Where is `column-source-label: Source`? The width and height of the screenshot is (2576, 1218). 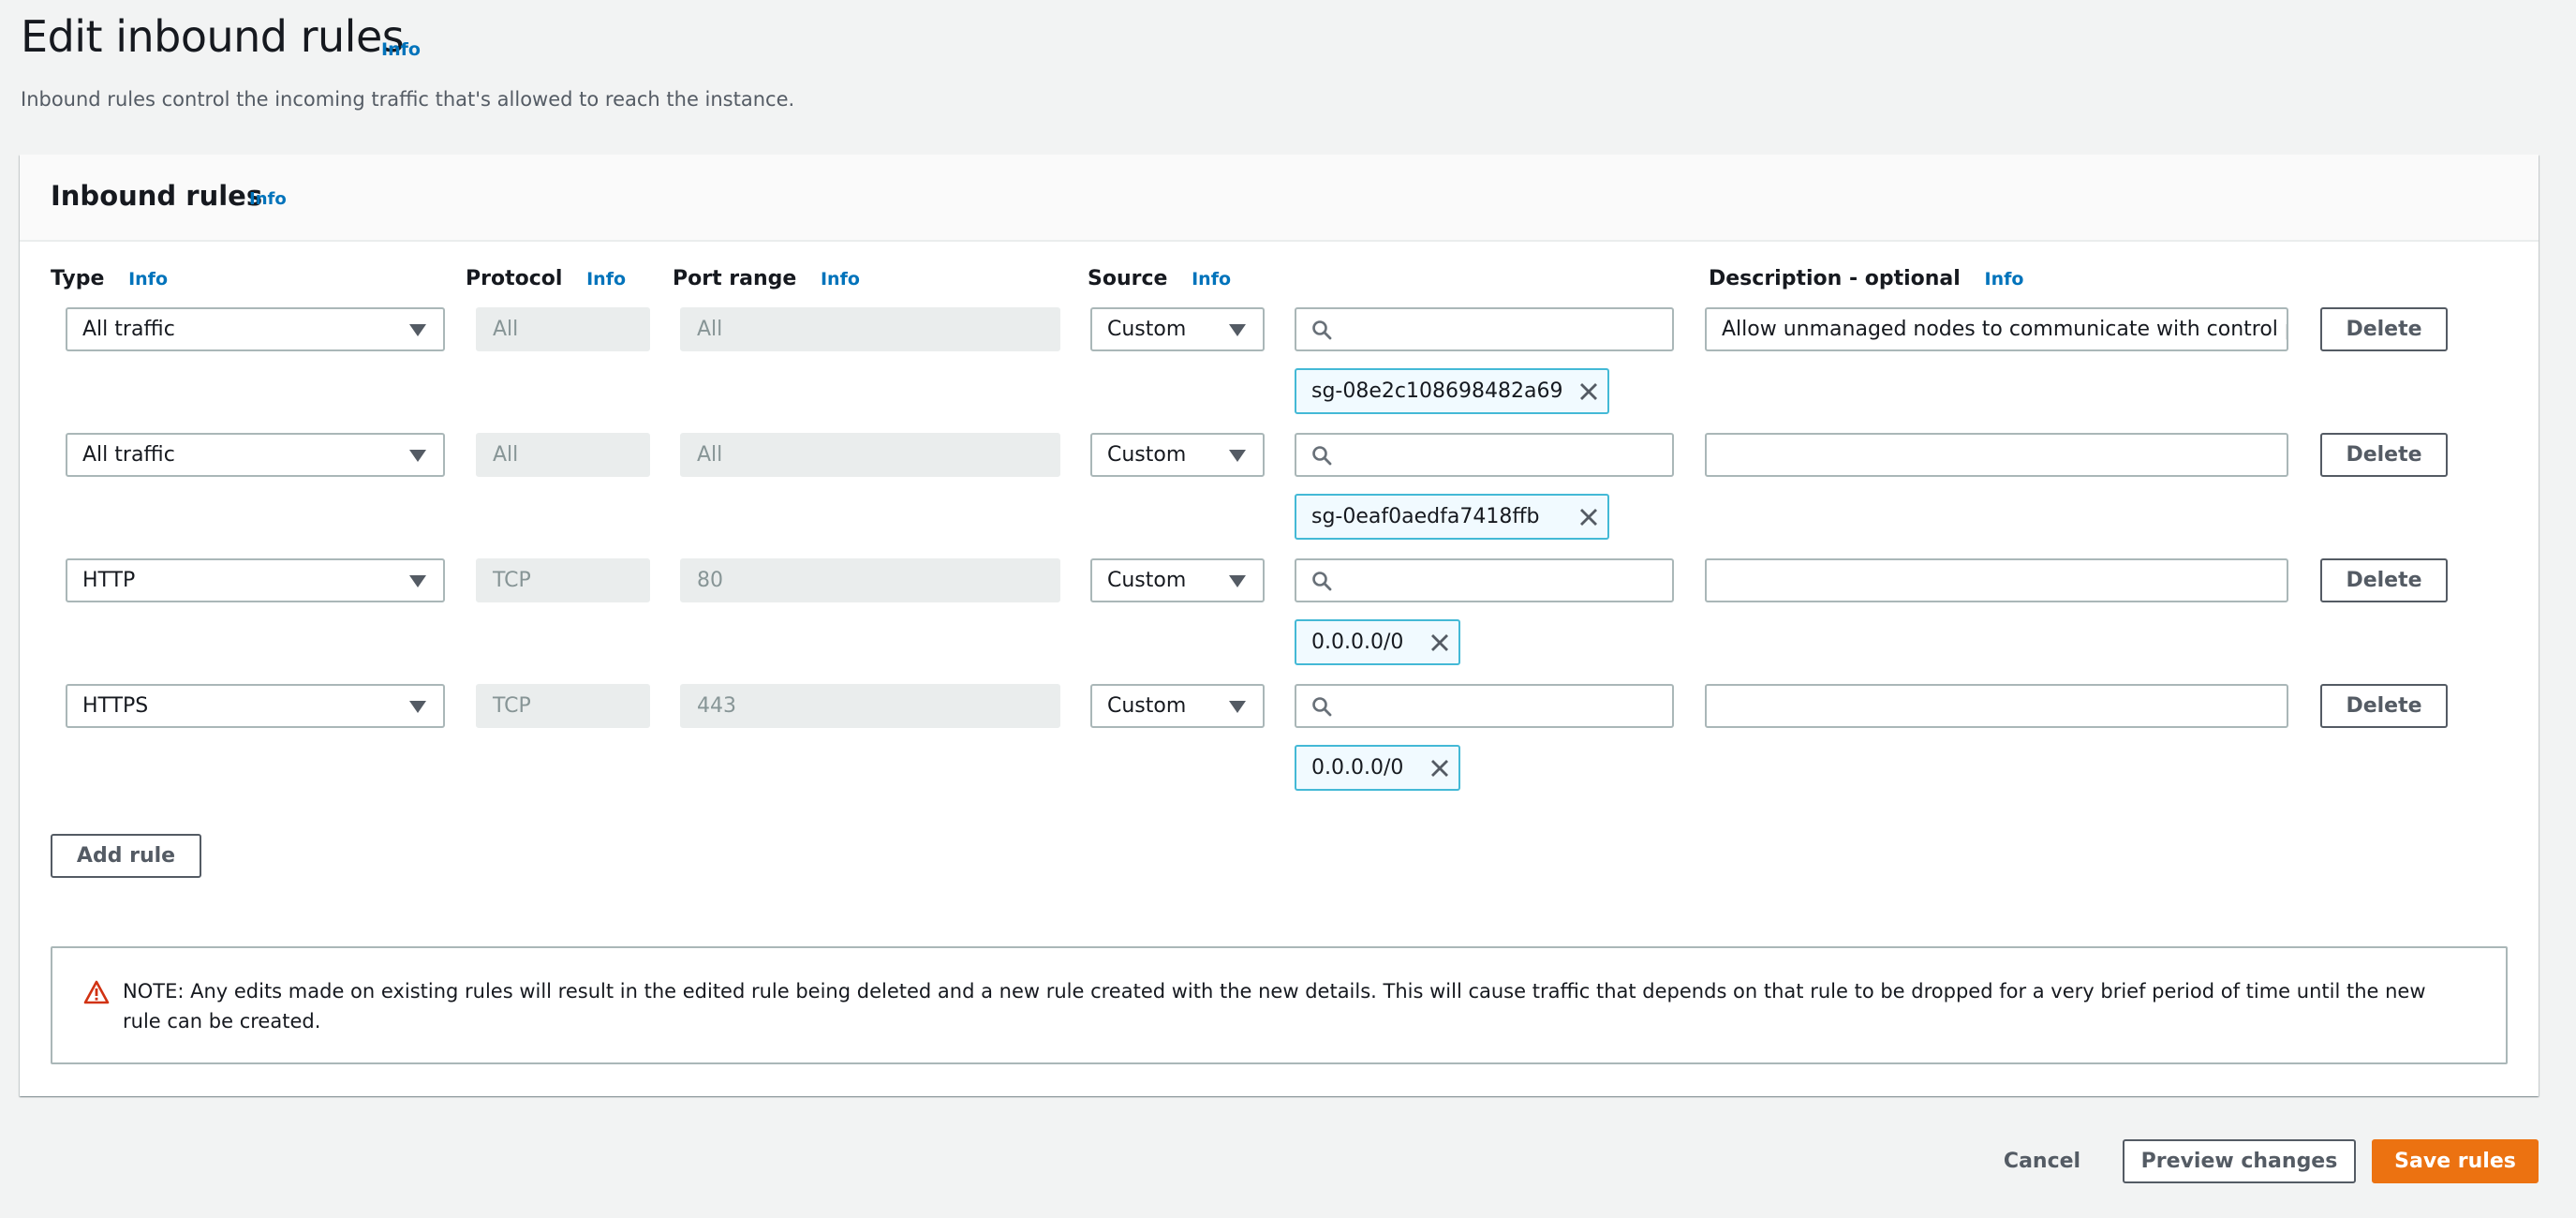
column-source-label: Source is located at coordinates (1128, 278).